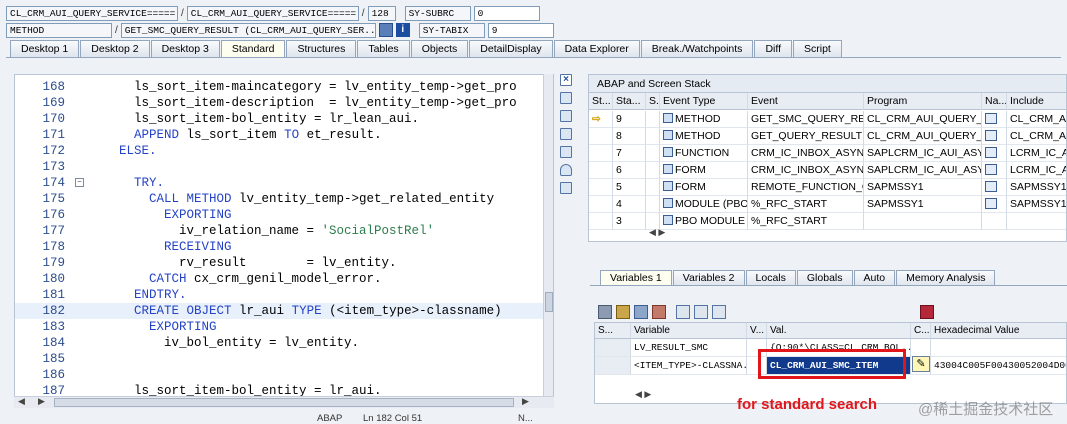  I want to click on code-line: 179 rv_result = lv_entity., so click(280, 263).